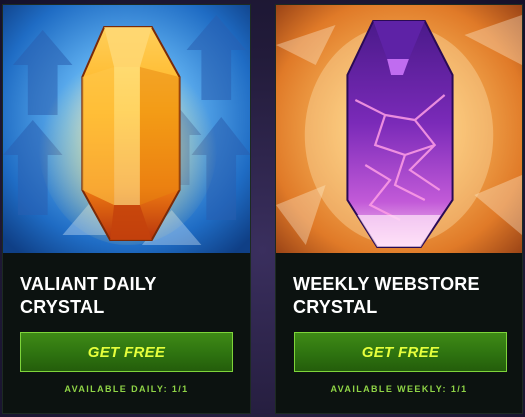 The image size is (525, 417). Describe the element at coordinates (399, 389) in the screenshot. I see `availability-text: AVAILABLE WEEKLY: 1/1` at that location.